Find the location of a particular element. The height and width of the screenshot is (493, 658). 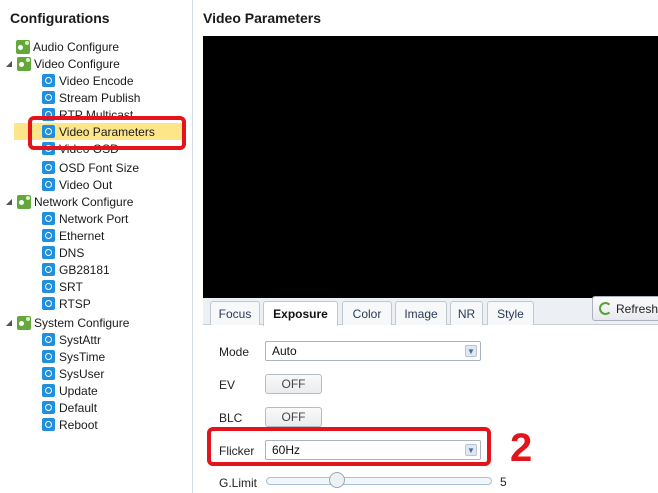

mode-select: Auto ▼ is located at coordinates (373, 351).